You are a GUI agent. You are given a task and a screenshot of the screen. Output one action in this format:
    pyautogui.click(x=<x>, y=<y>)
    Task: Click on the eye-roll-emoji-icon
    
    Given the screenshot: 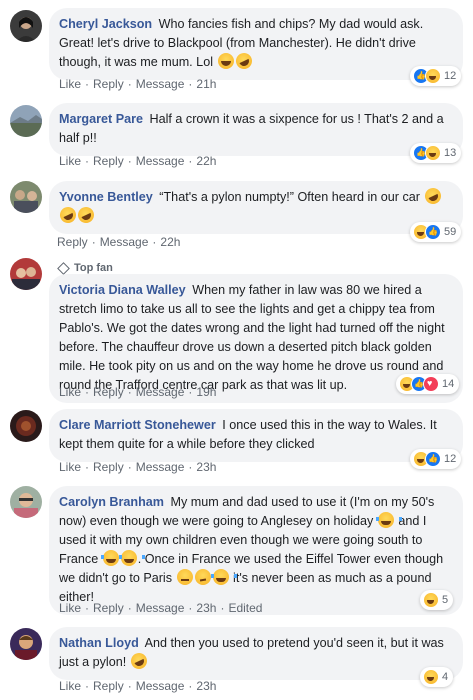 What is the action you would take?
    pyautogui.click(x=184, y=577)
    